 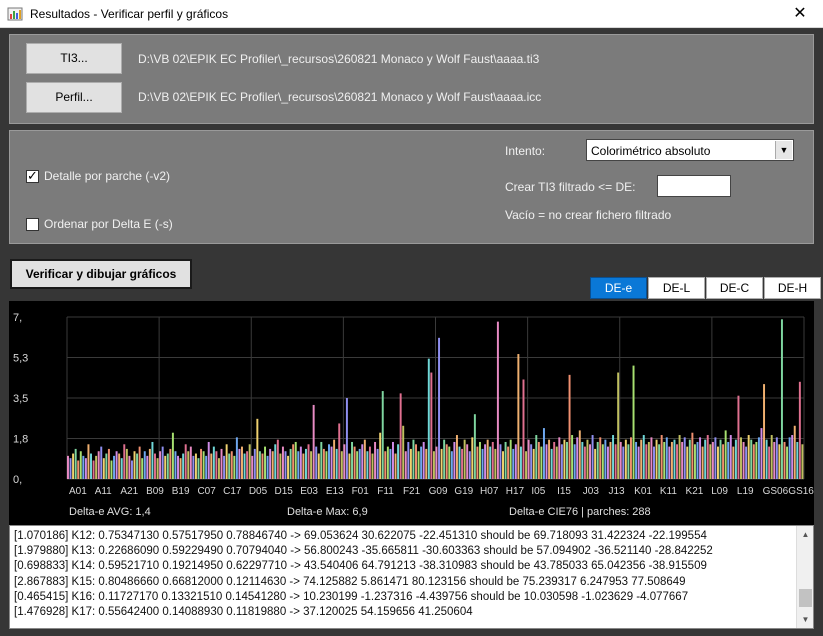 I want to click on x-tick-label: D05, so click(x=258, y=491).